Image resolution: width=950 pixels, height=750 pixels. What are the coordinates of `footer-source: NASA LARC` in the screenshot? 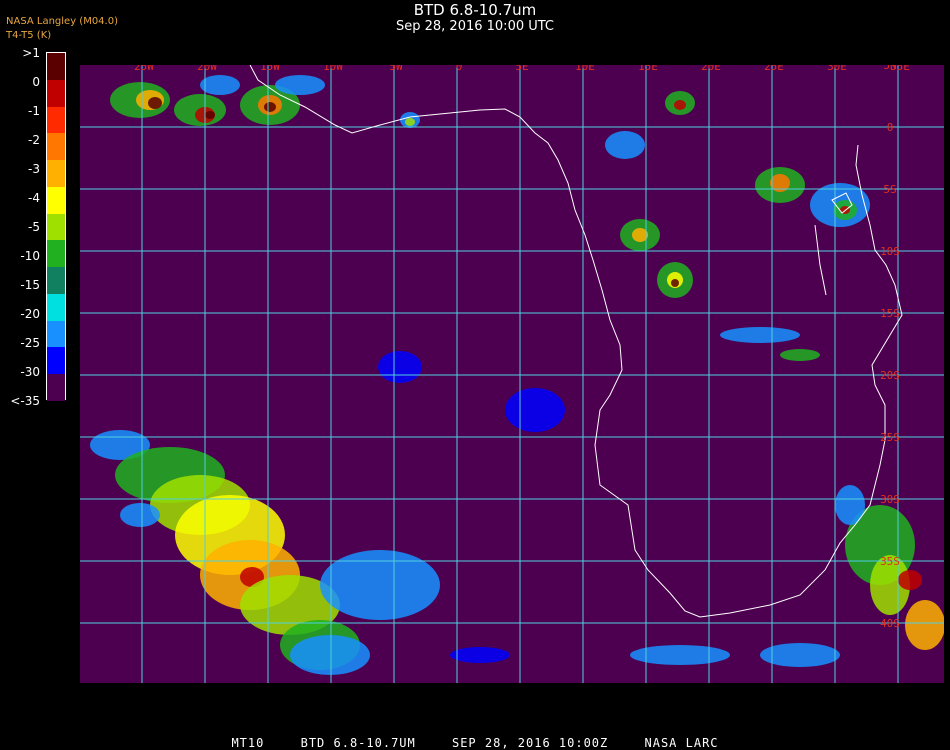 It's located at (681, 743).